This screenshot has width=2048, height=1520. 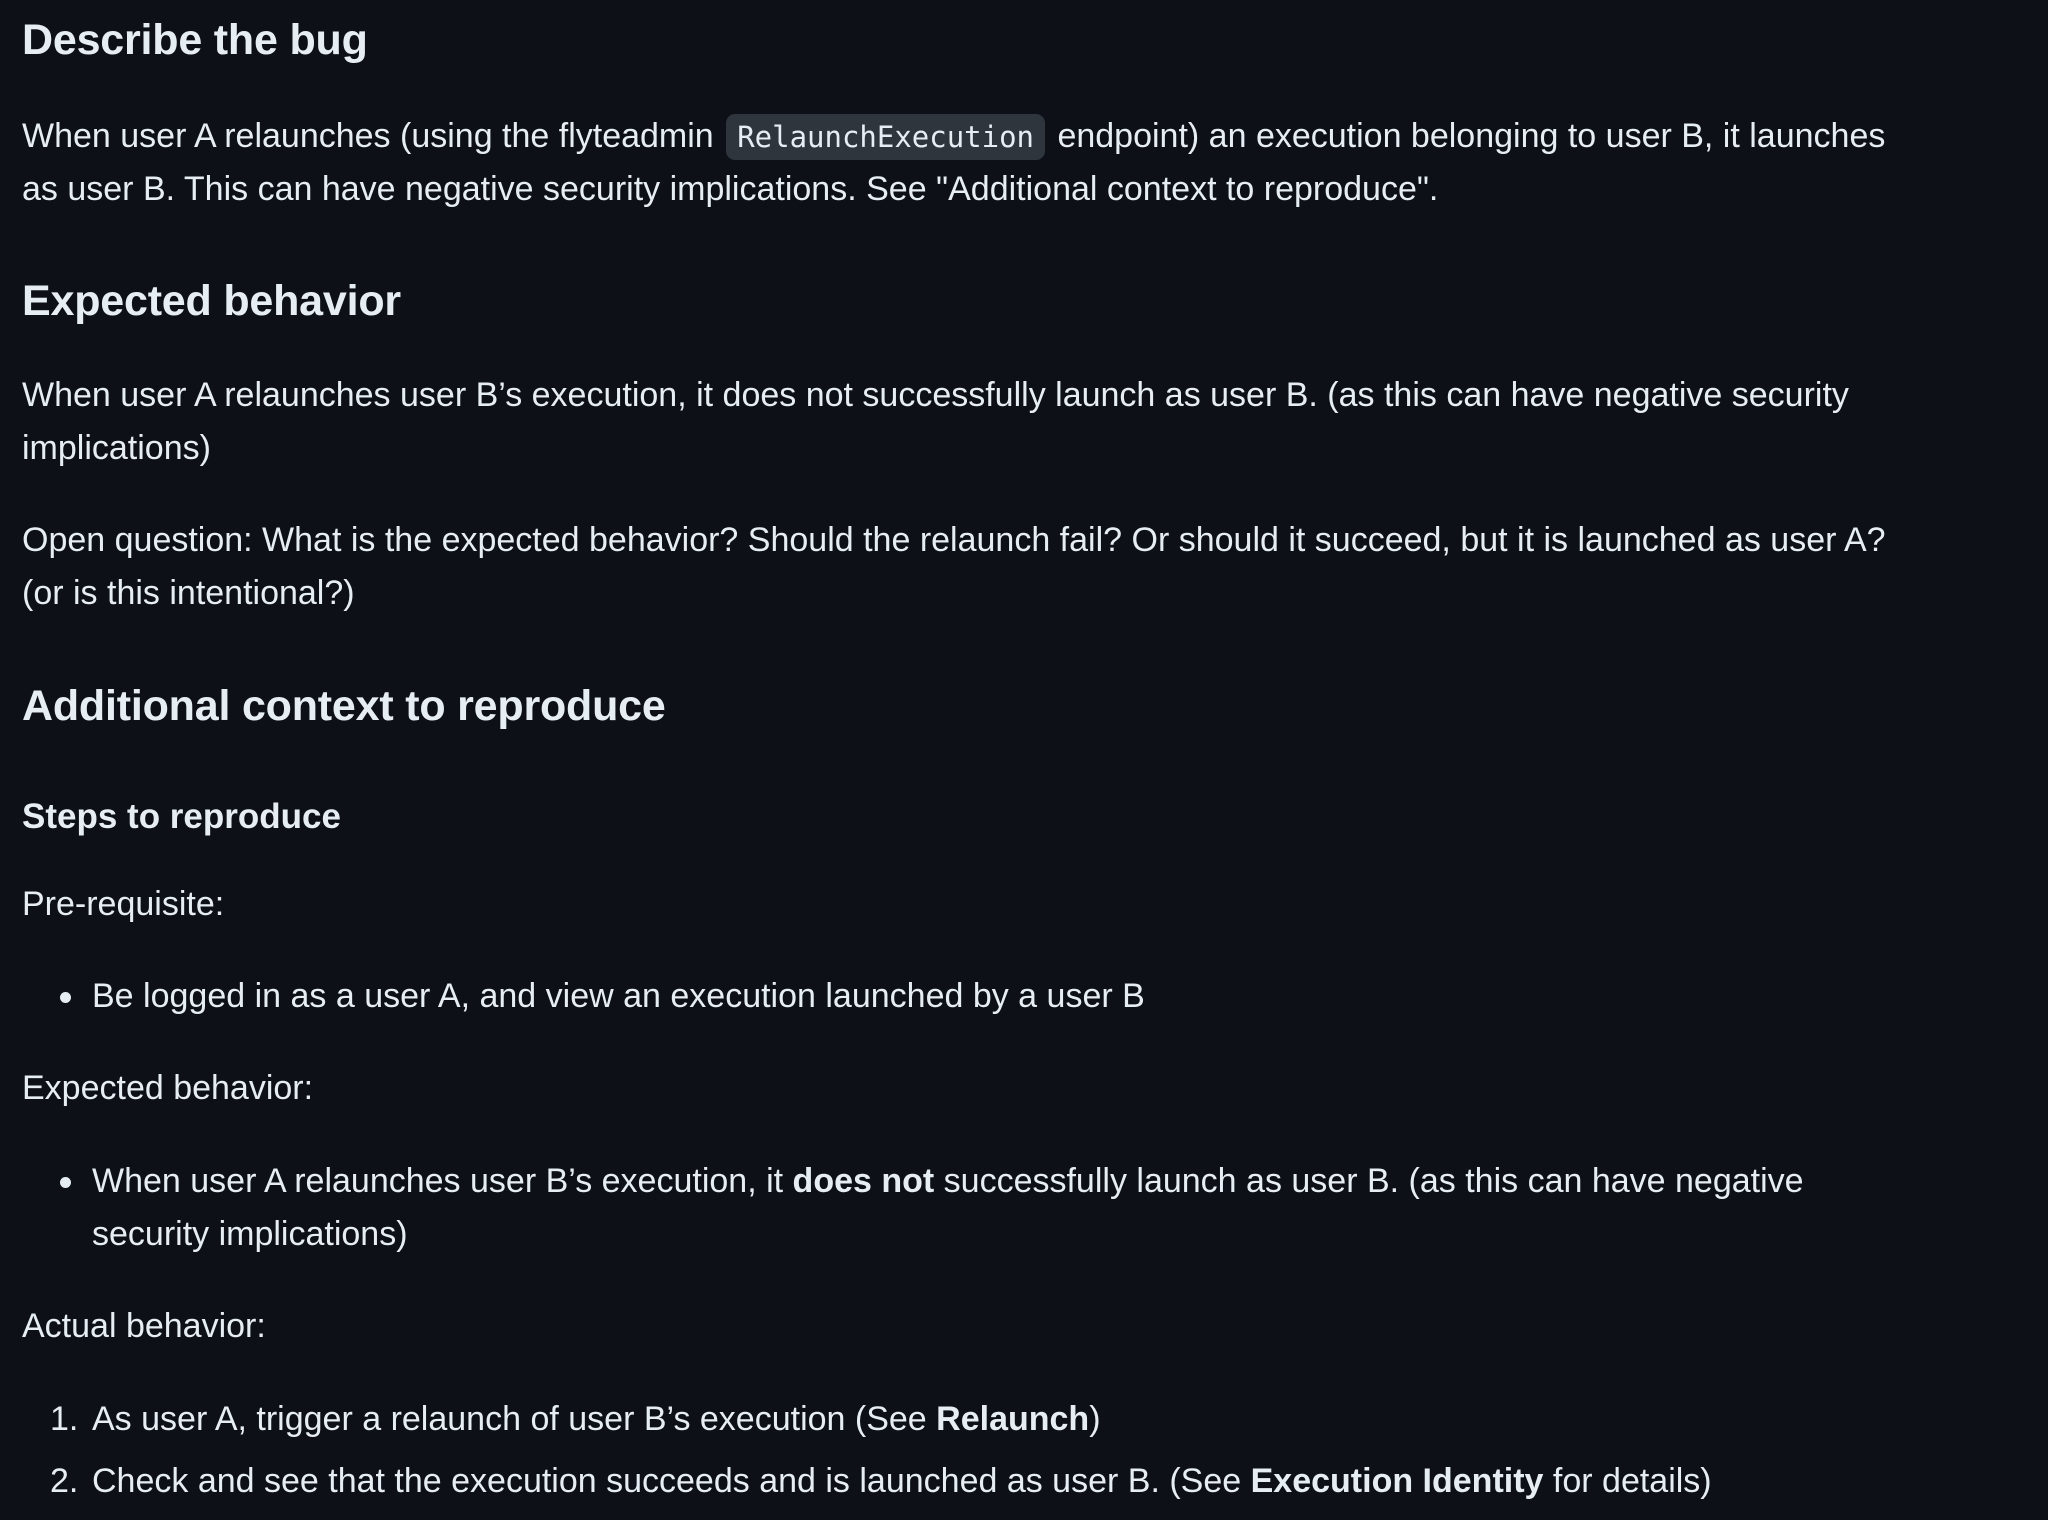 I want to click on heading-describe-bug: Describe the bug, so click(x=195, y=40).